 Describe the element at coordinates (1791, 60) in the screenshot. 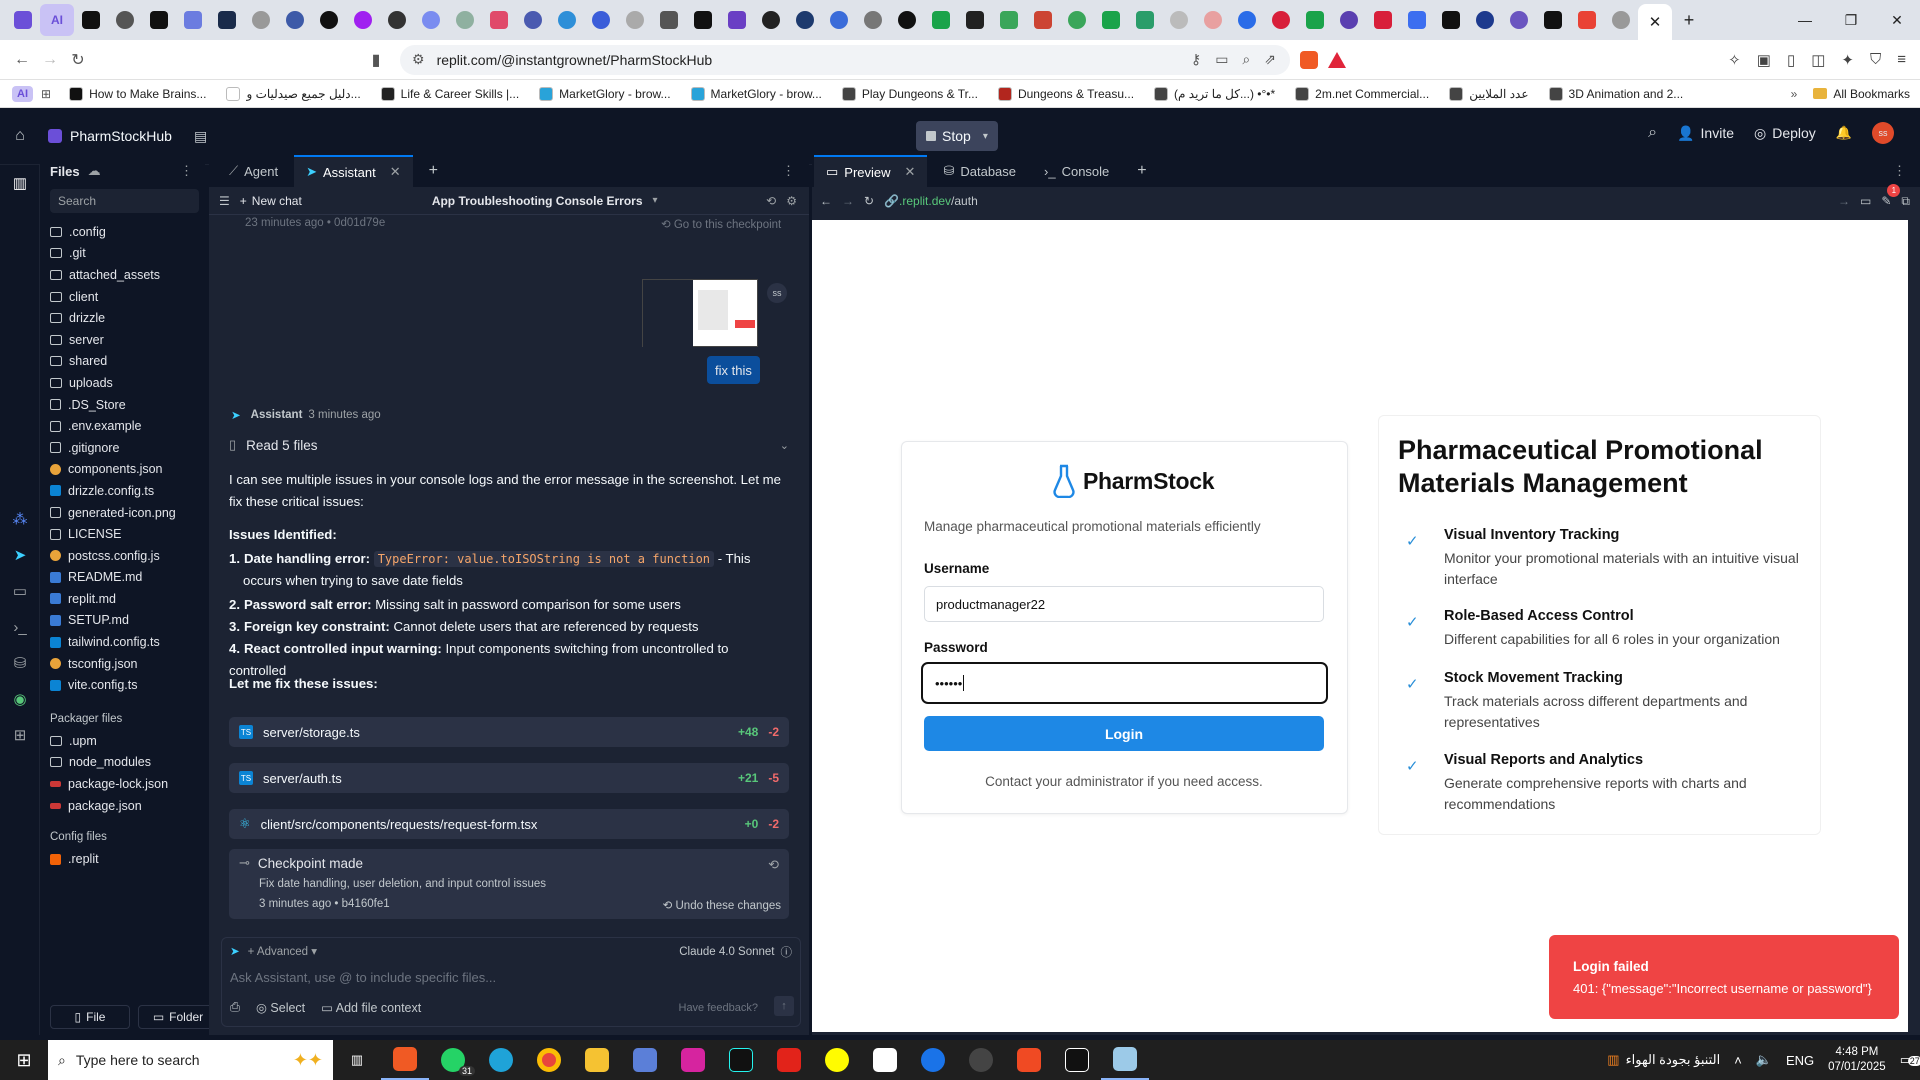

I see `sidebar-icon: ▯` at that location.